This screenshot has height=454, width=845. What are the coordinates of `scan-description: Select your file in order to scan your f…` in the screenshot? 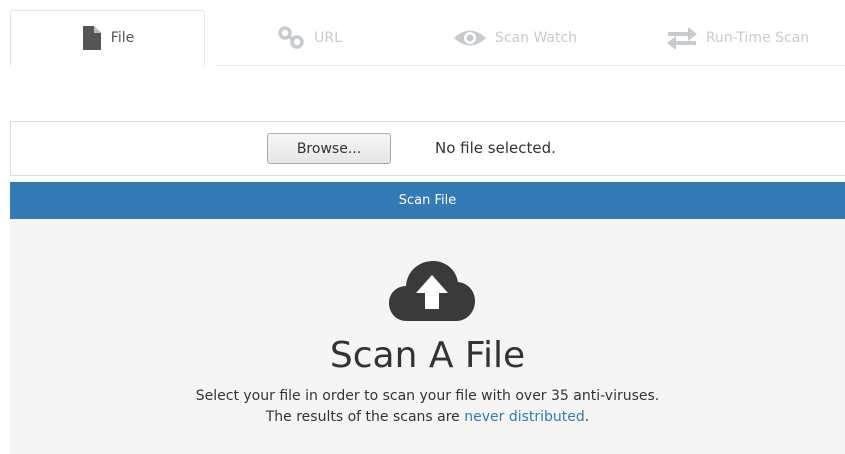 It's located at (427, 407).